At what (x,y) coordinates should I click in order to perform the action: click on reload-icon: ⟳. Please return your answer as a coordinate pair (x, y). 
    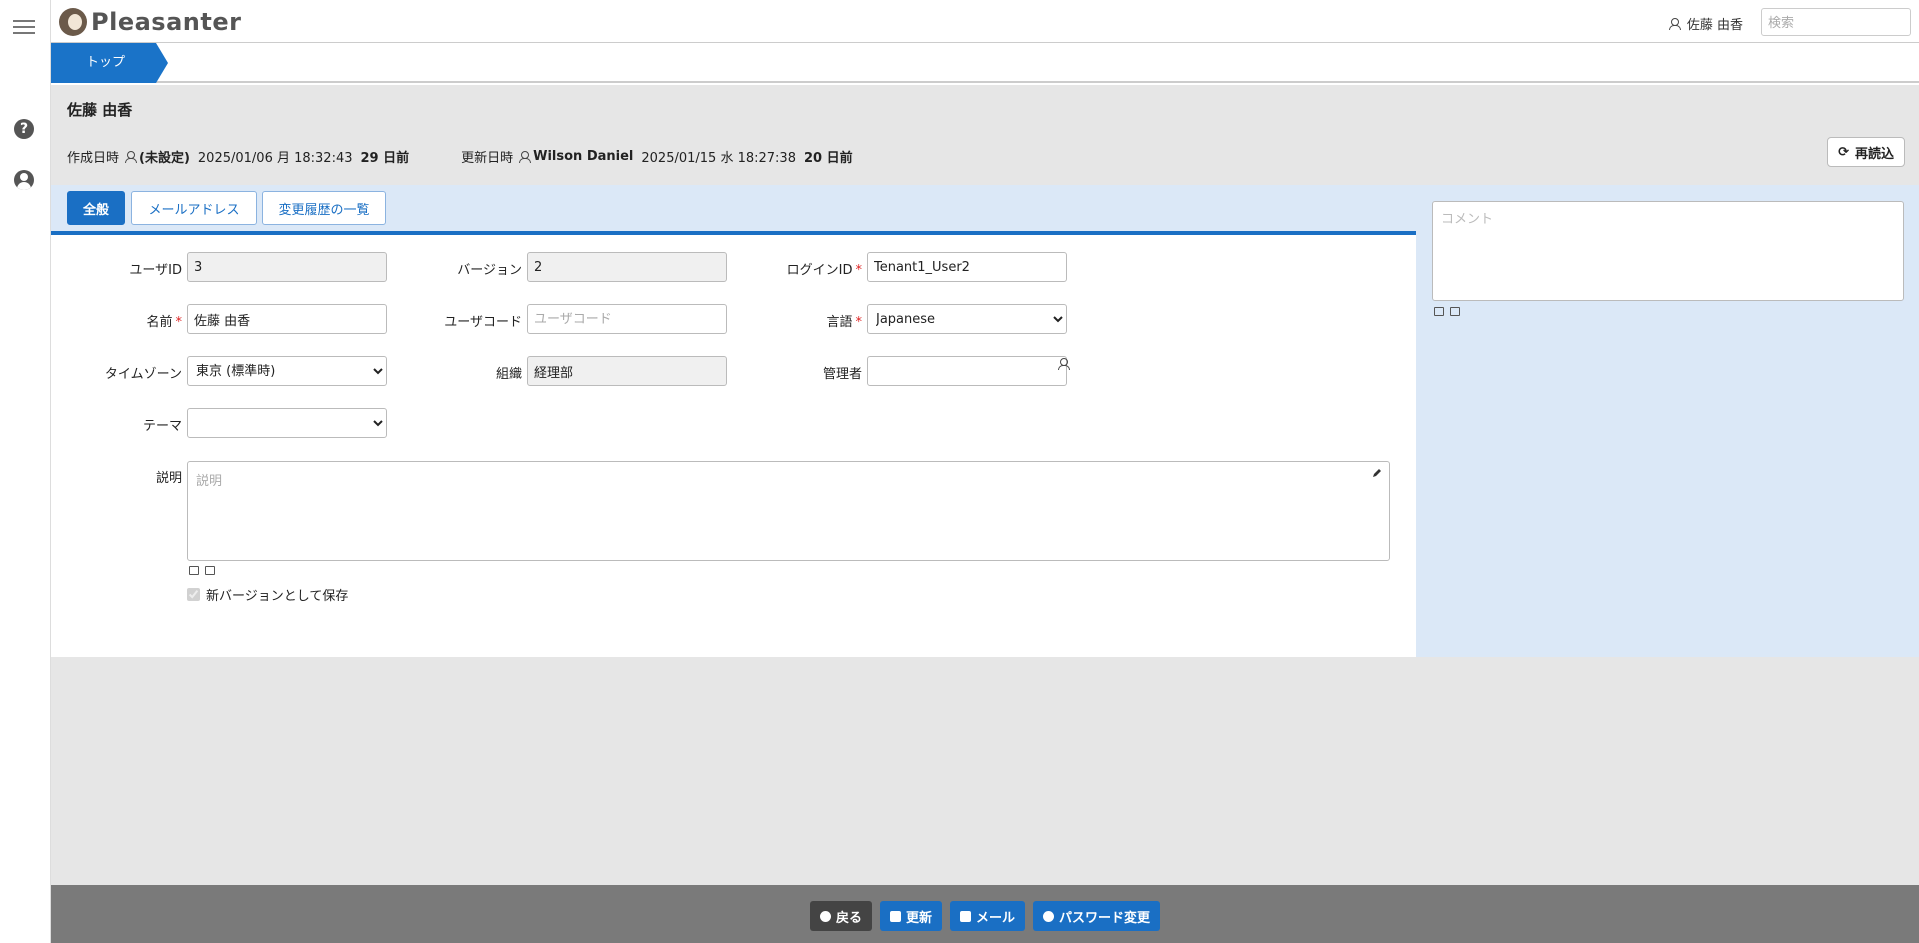
    Looking at the image, I should click on (1843, 152).